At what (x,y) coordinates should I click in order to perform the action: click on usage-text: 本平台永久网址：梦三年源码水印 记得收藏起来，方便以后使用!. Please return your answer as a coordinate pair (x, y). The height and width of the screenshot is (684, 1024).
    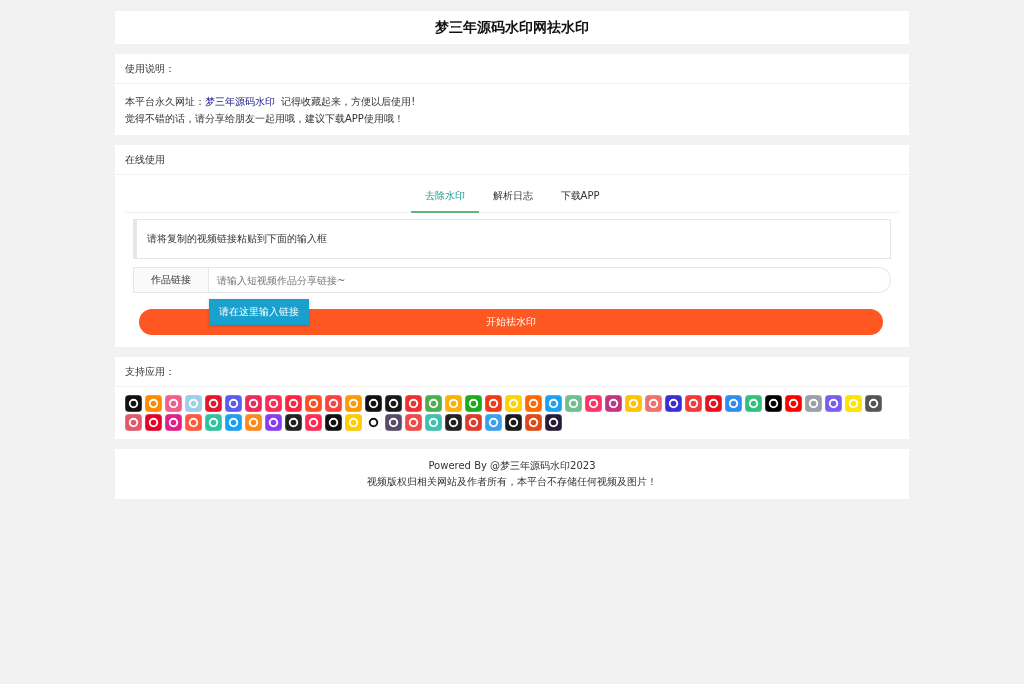
    Looking at the image, I should click on (271, 102).